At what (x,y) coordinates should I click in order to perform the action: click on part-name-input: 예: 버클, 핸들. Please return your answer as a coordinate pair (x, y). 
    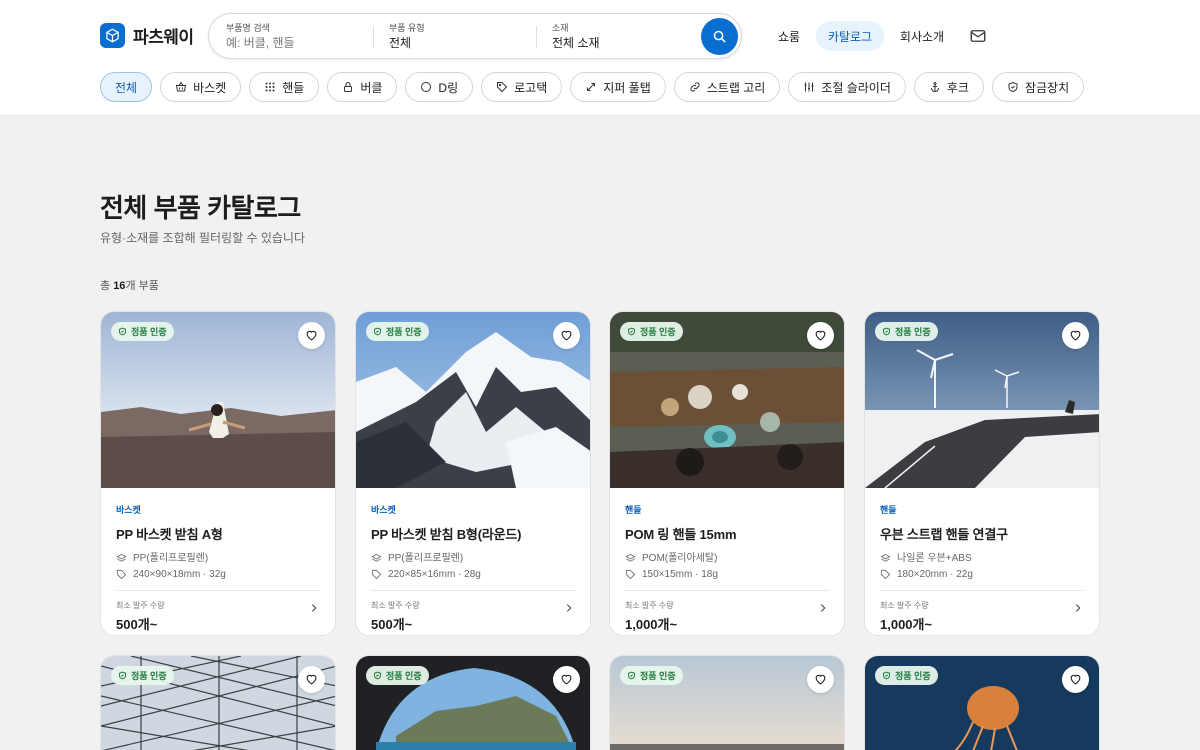
    Looking at the image, I should click on (296, 43).